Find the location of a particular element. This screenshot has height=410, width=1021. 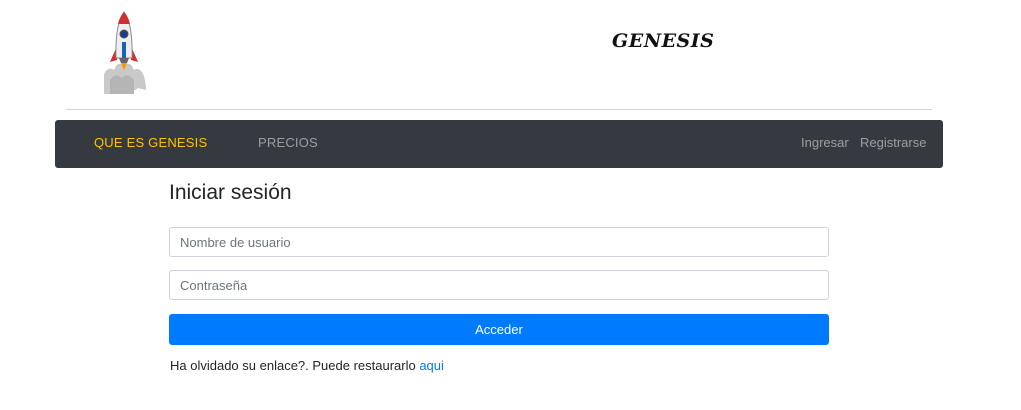

brand-title: GENESIS is located at coordinates (663, 41).